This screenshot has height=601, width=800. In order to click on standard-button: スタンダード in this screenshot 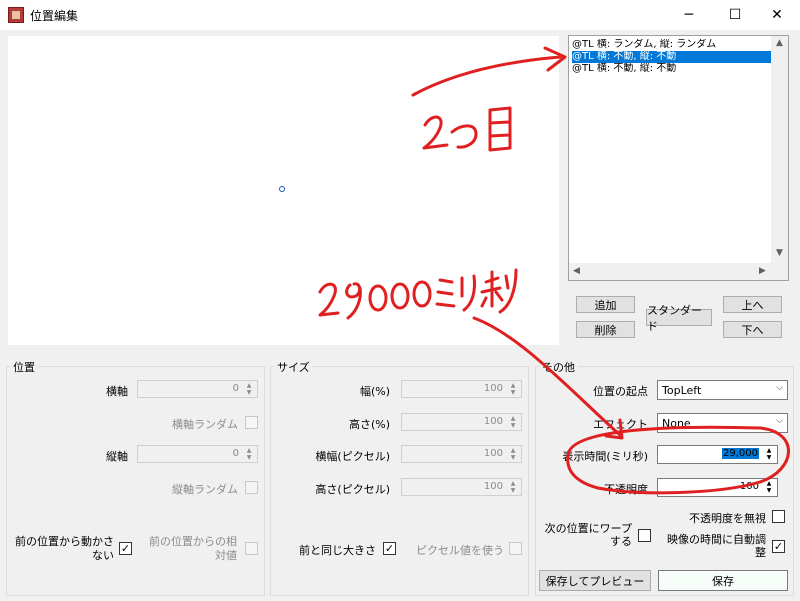, I will do `click(679, 318)`.